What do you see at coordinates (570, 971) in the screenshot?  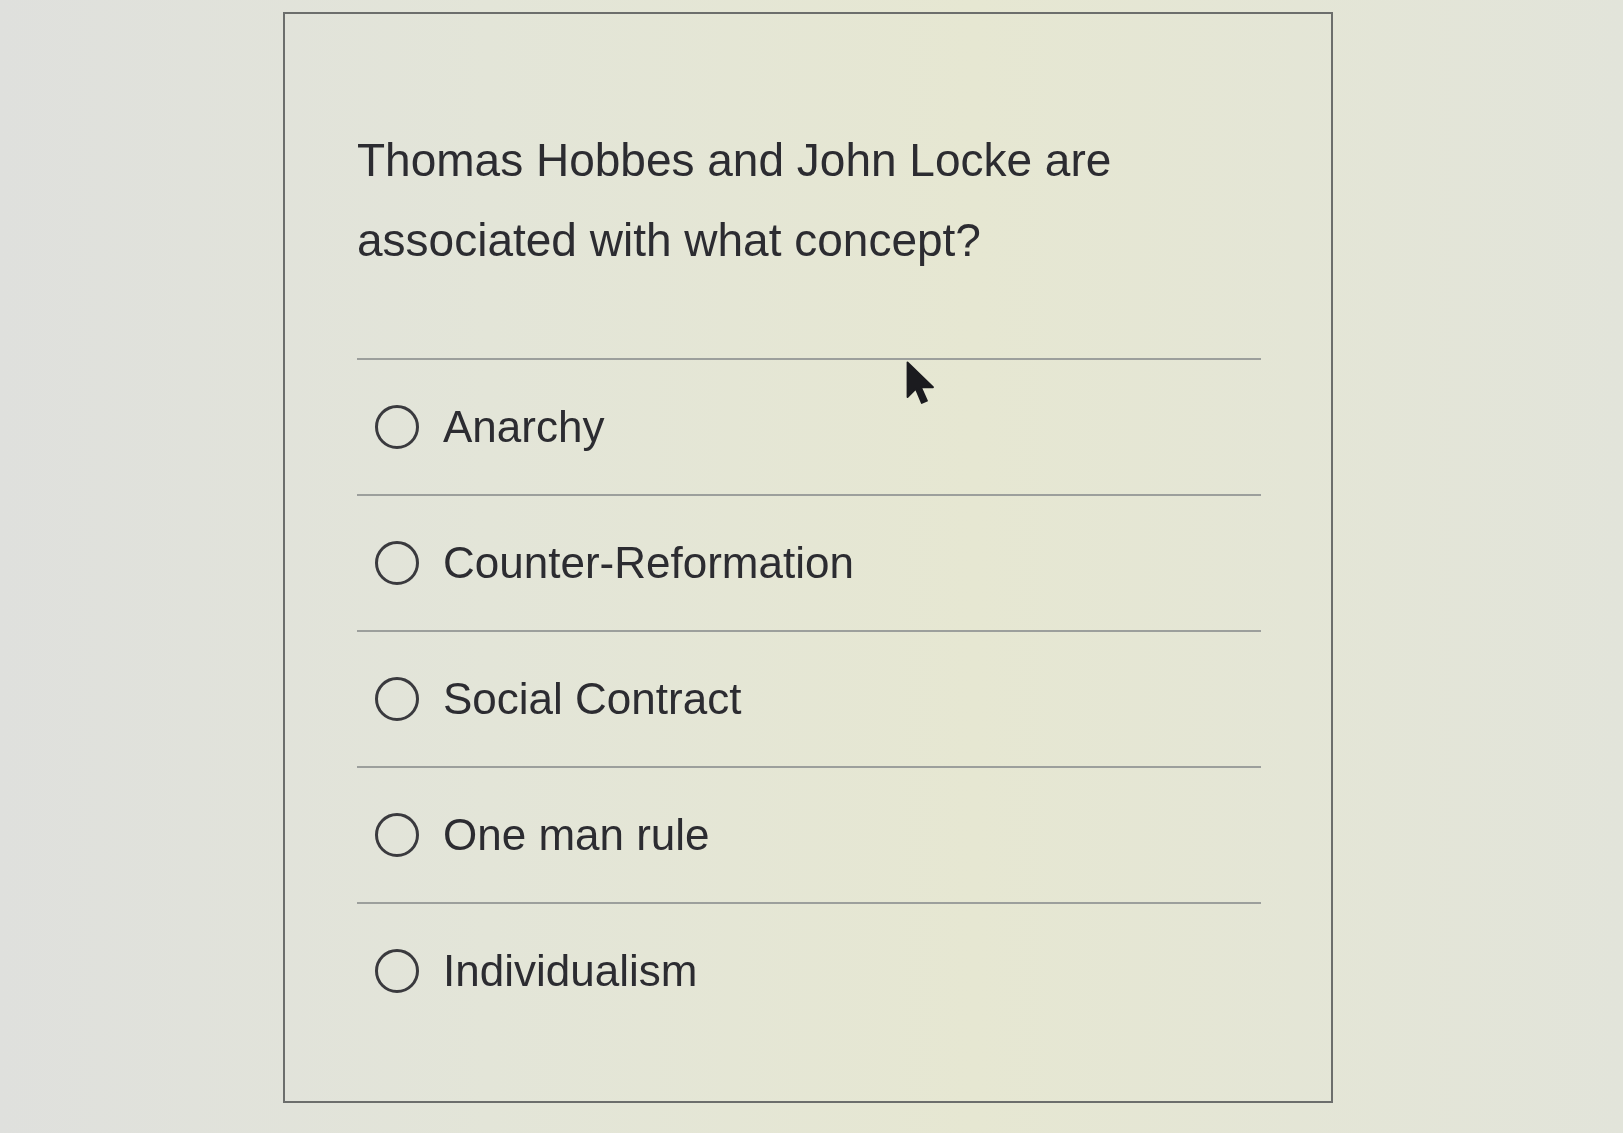 I see `option-label: Individualism` at bounding box center [570, 971].